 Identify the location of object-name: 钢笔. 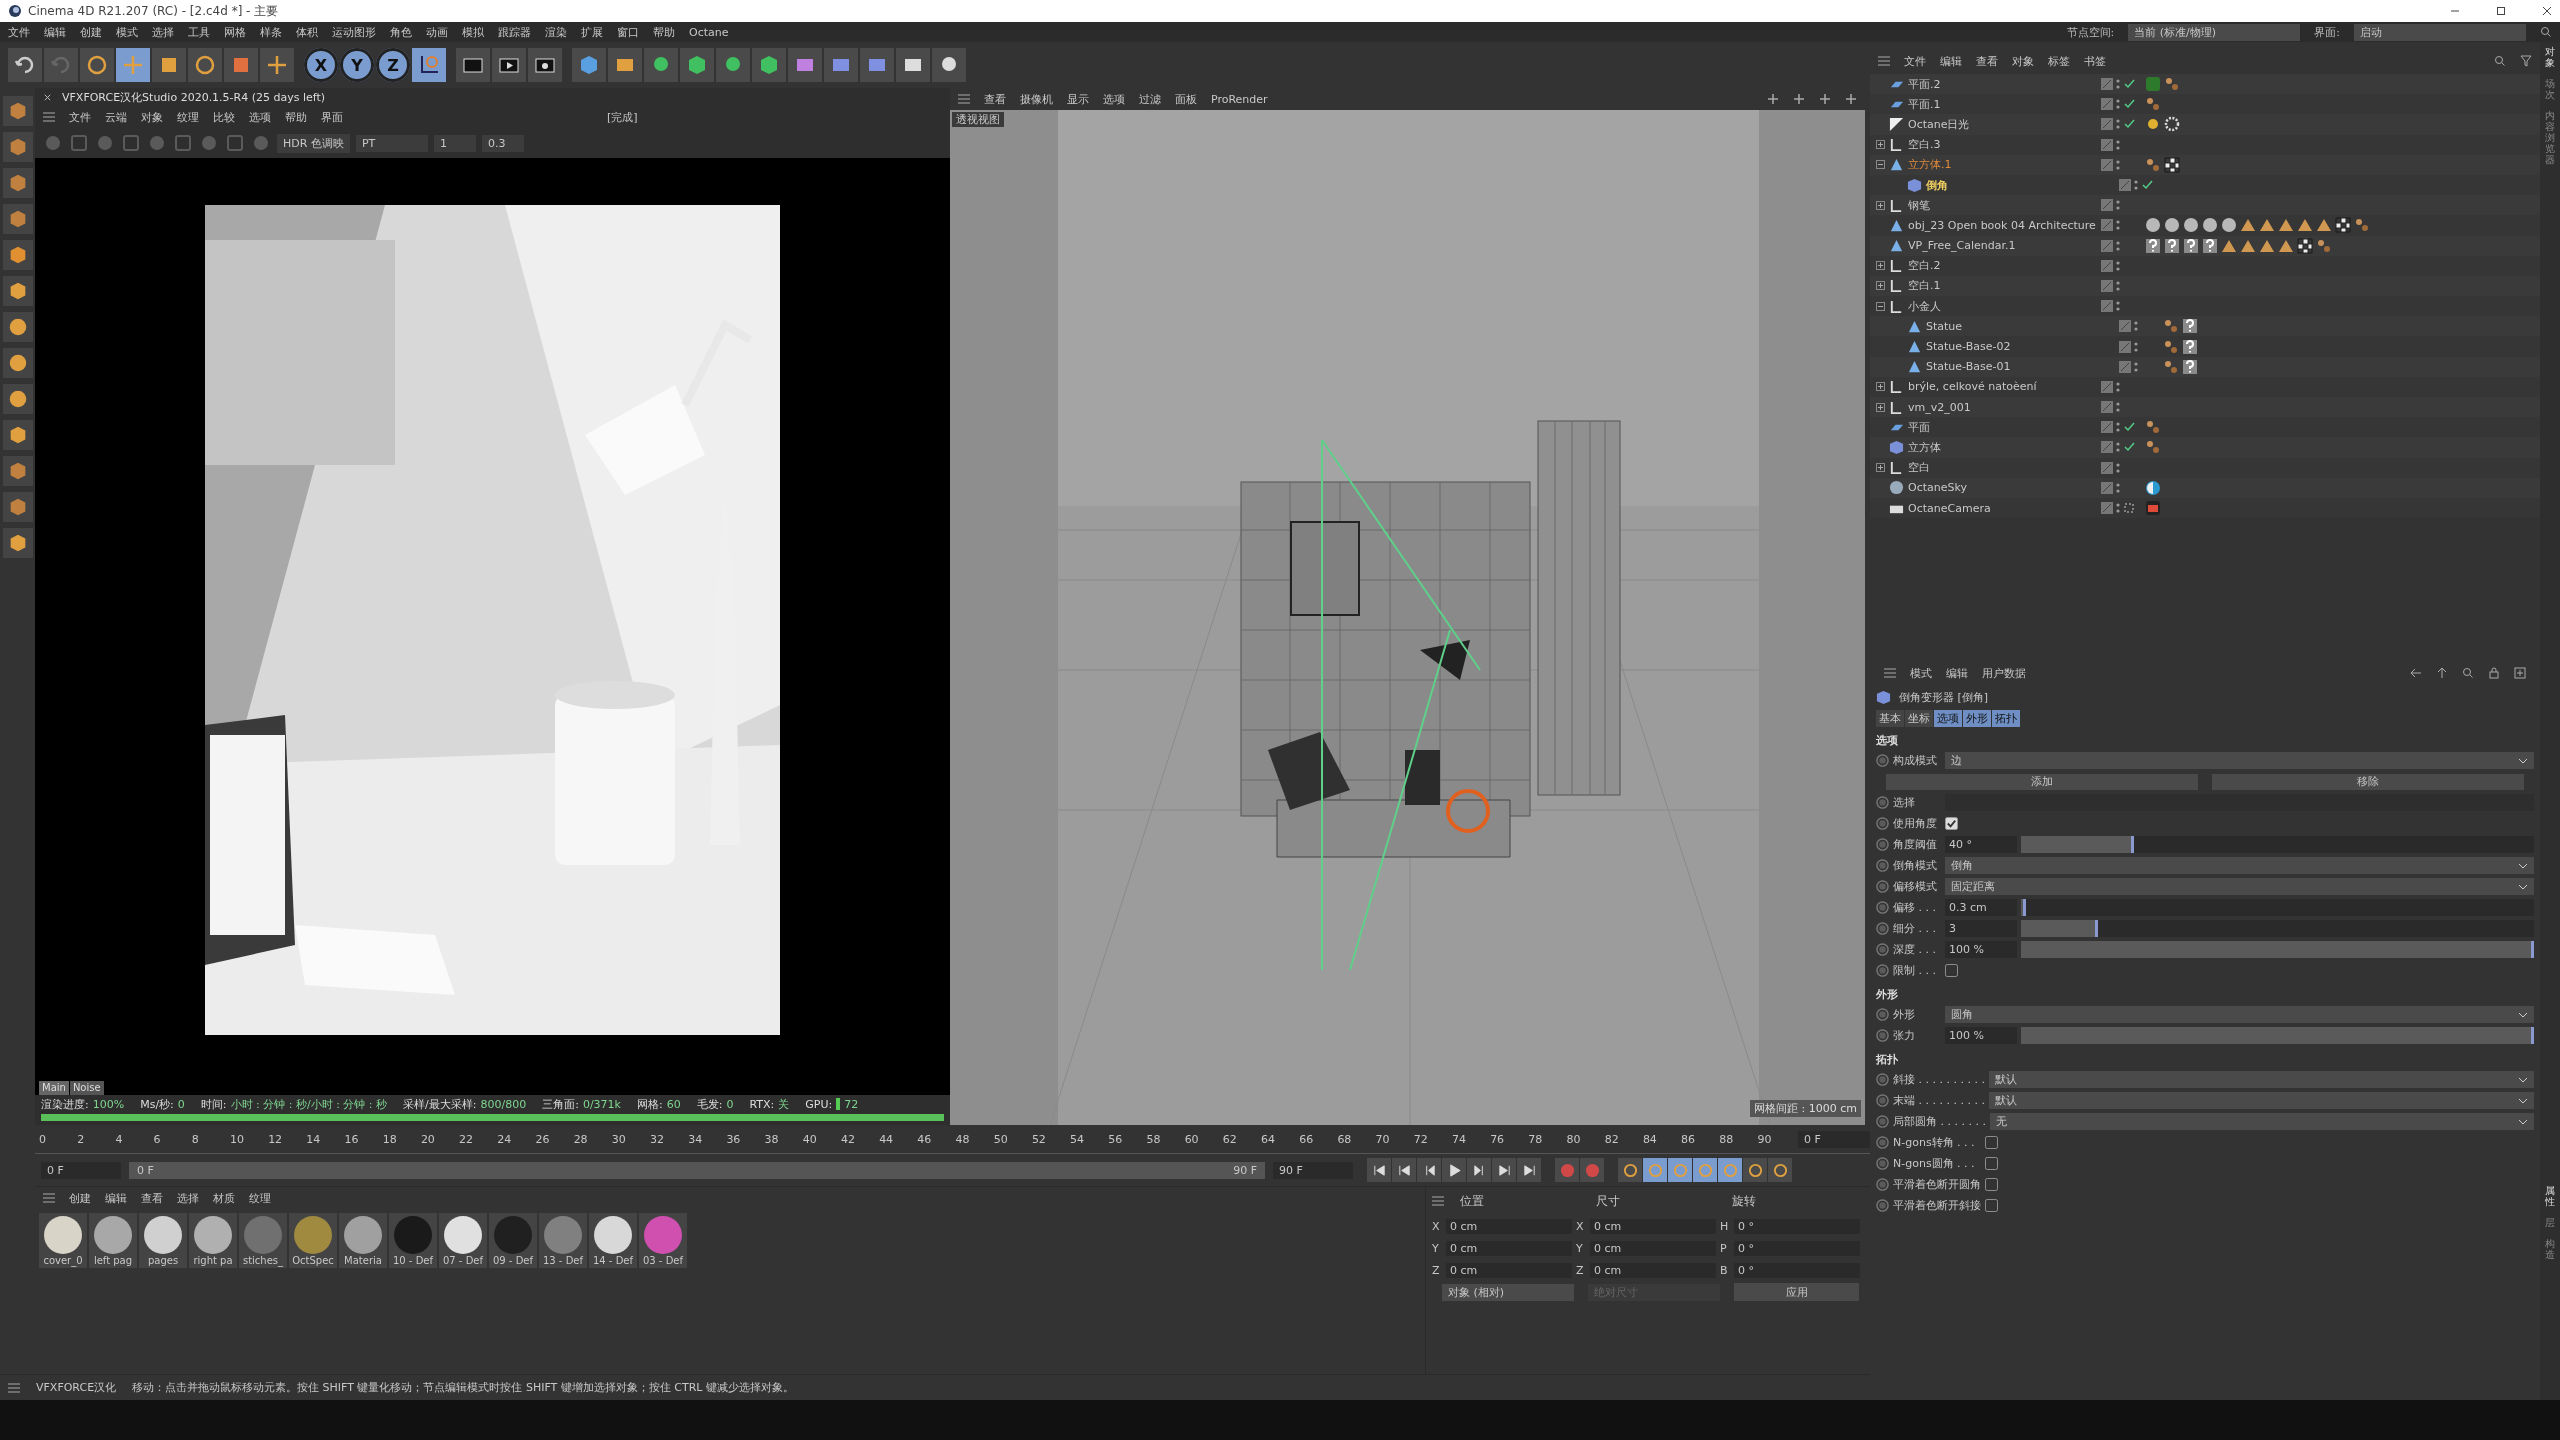
(1919, 205).